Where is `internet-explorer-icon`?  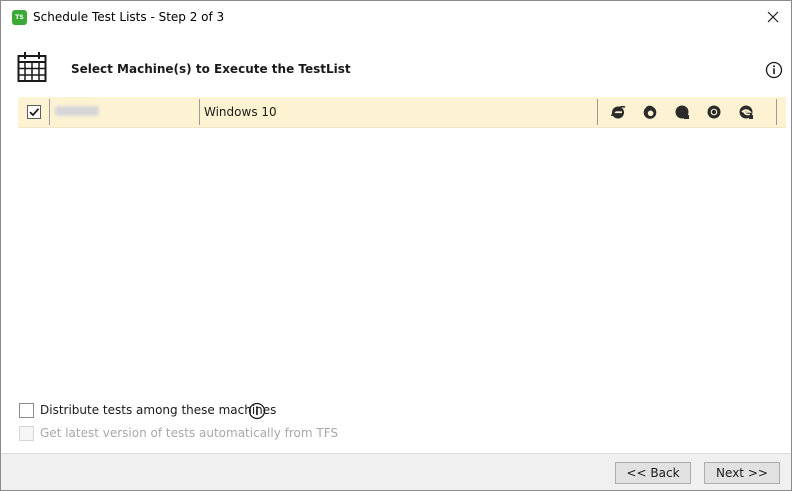
internet-explorer-icon is located at coordinates (618, 112).